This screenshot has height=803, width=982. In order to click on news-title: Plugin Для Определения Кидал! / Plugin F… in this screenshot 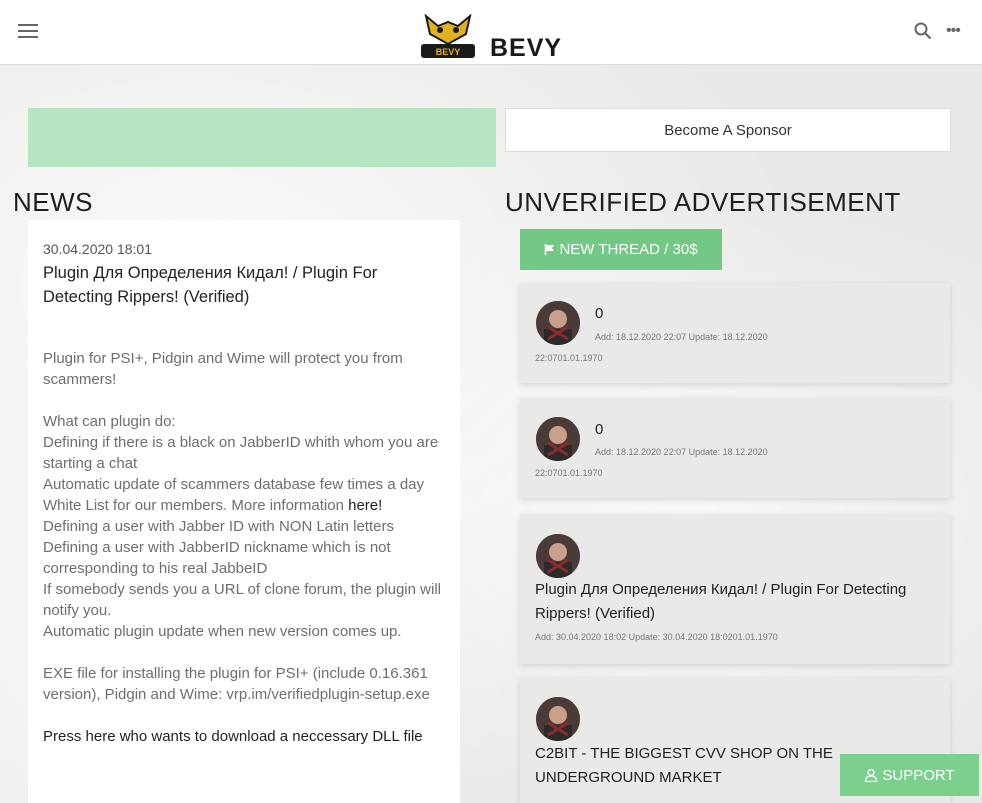, I will do `click(243, 285)`.